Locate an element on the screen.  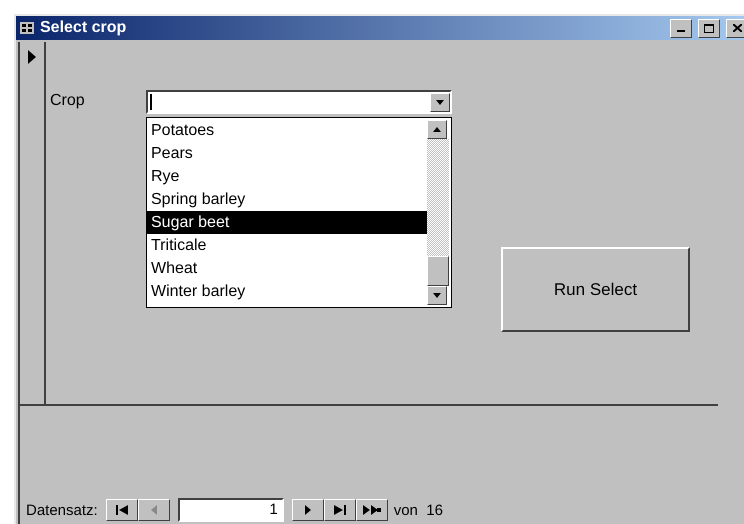
close-icon is located at coordinates (737, 28).